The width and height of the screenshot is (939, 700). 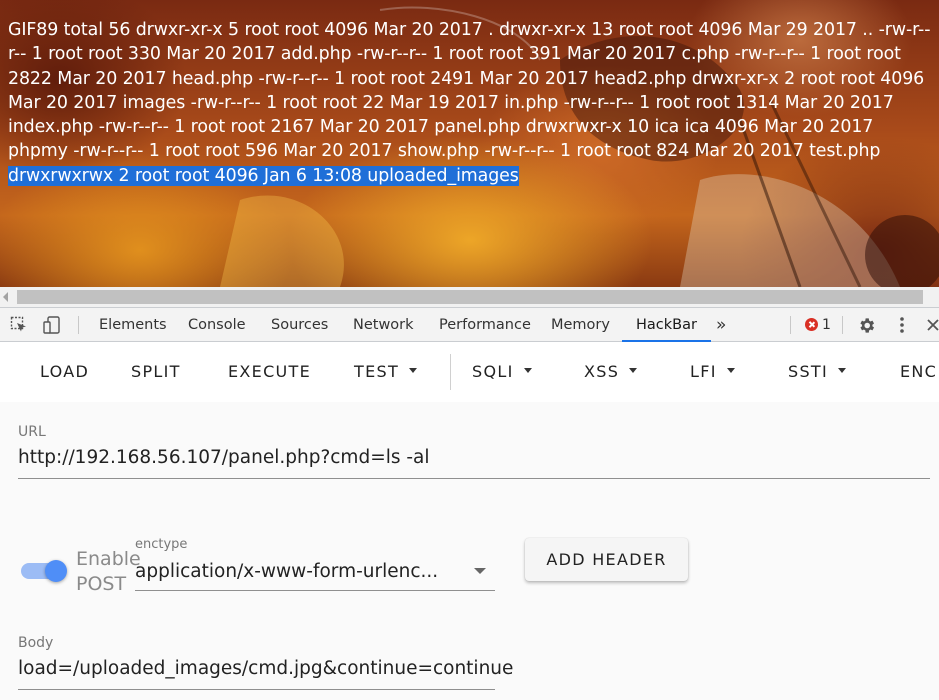 What do you see at coordinates (161, 544) in the screenshot?
I see `enctype-label: enctype` at bounding box center [161, 544].